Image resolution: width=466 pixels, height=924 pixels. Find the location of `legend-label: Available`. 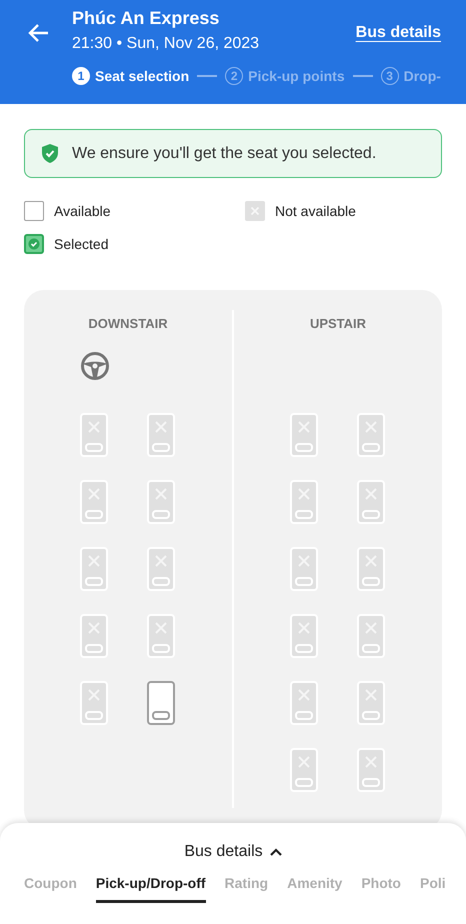

legend-label: Available is located at coordinates (82, 211).